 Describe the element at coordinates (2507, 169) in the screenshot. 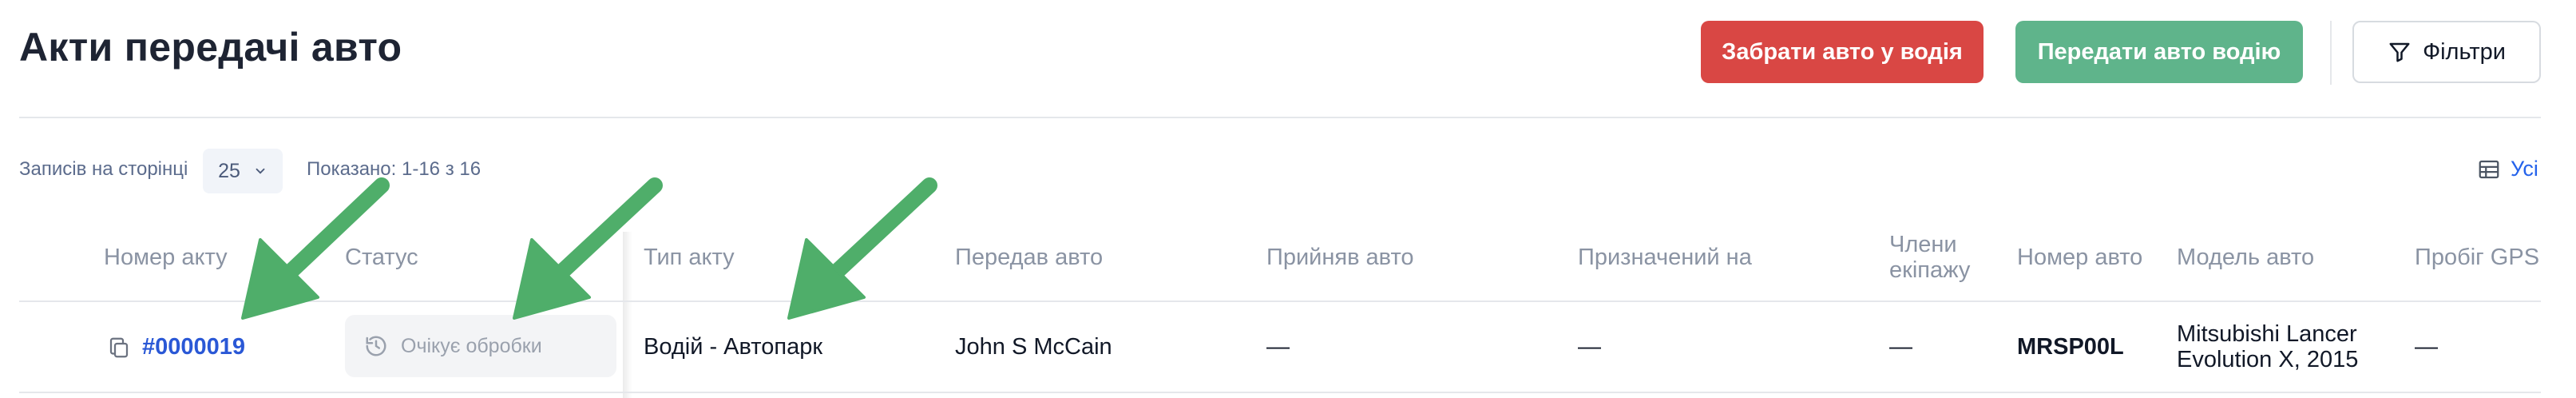

I see `columns-toggle: Усі` at that location.